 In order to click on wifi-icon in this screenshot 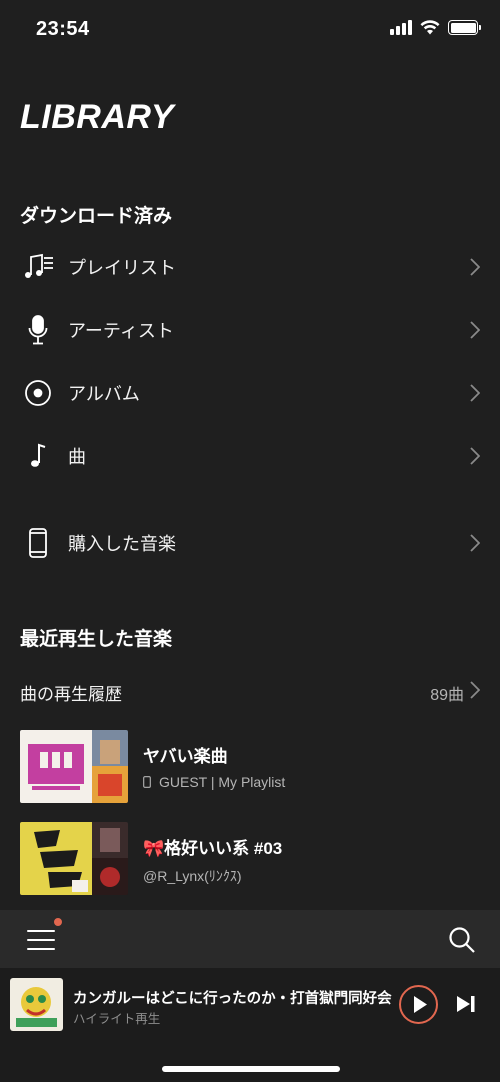, I will do `click(430, 27)`.